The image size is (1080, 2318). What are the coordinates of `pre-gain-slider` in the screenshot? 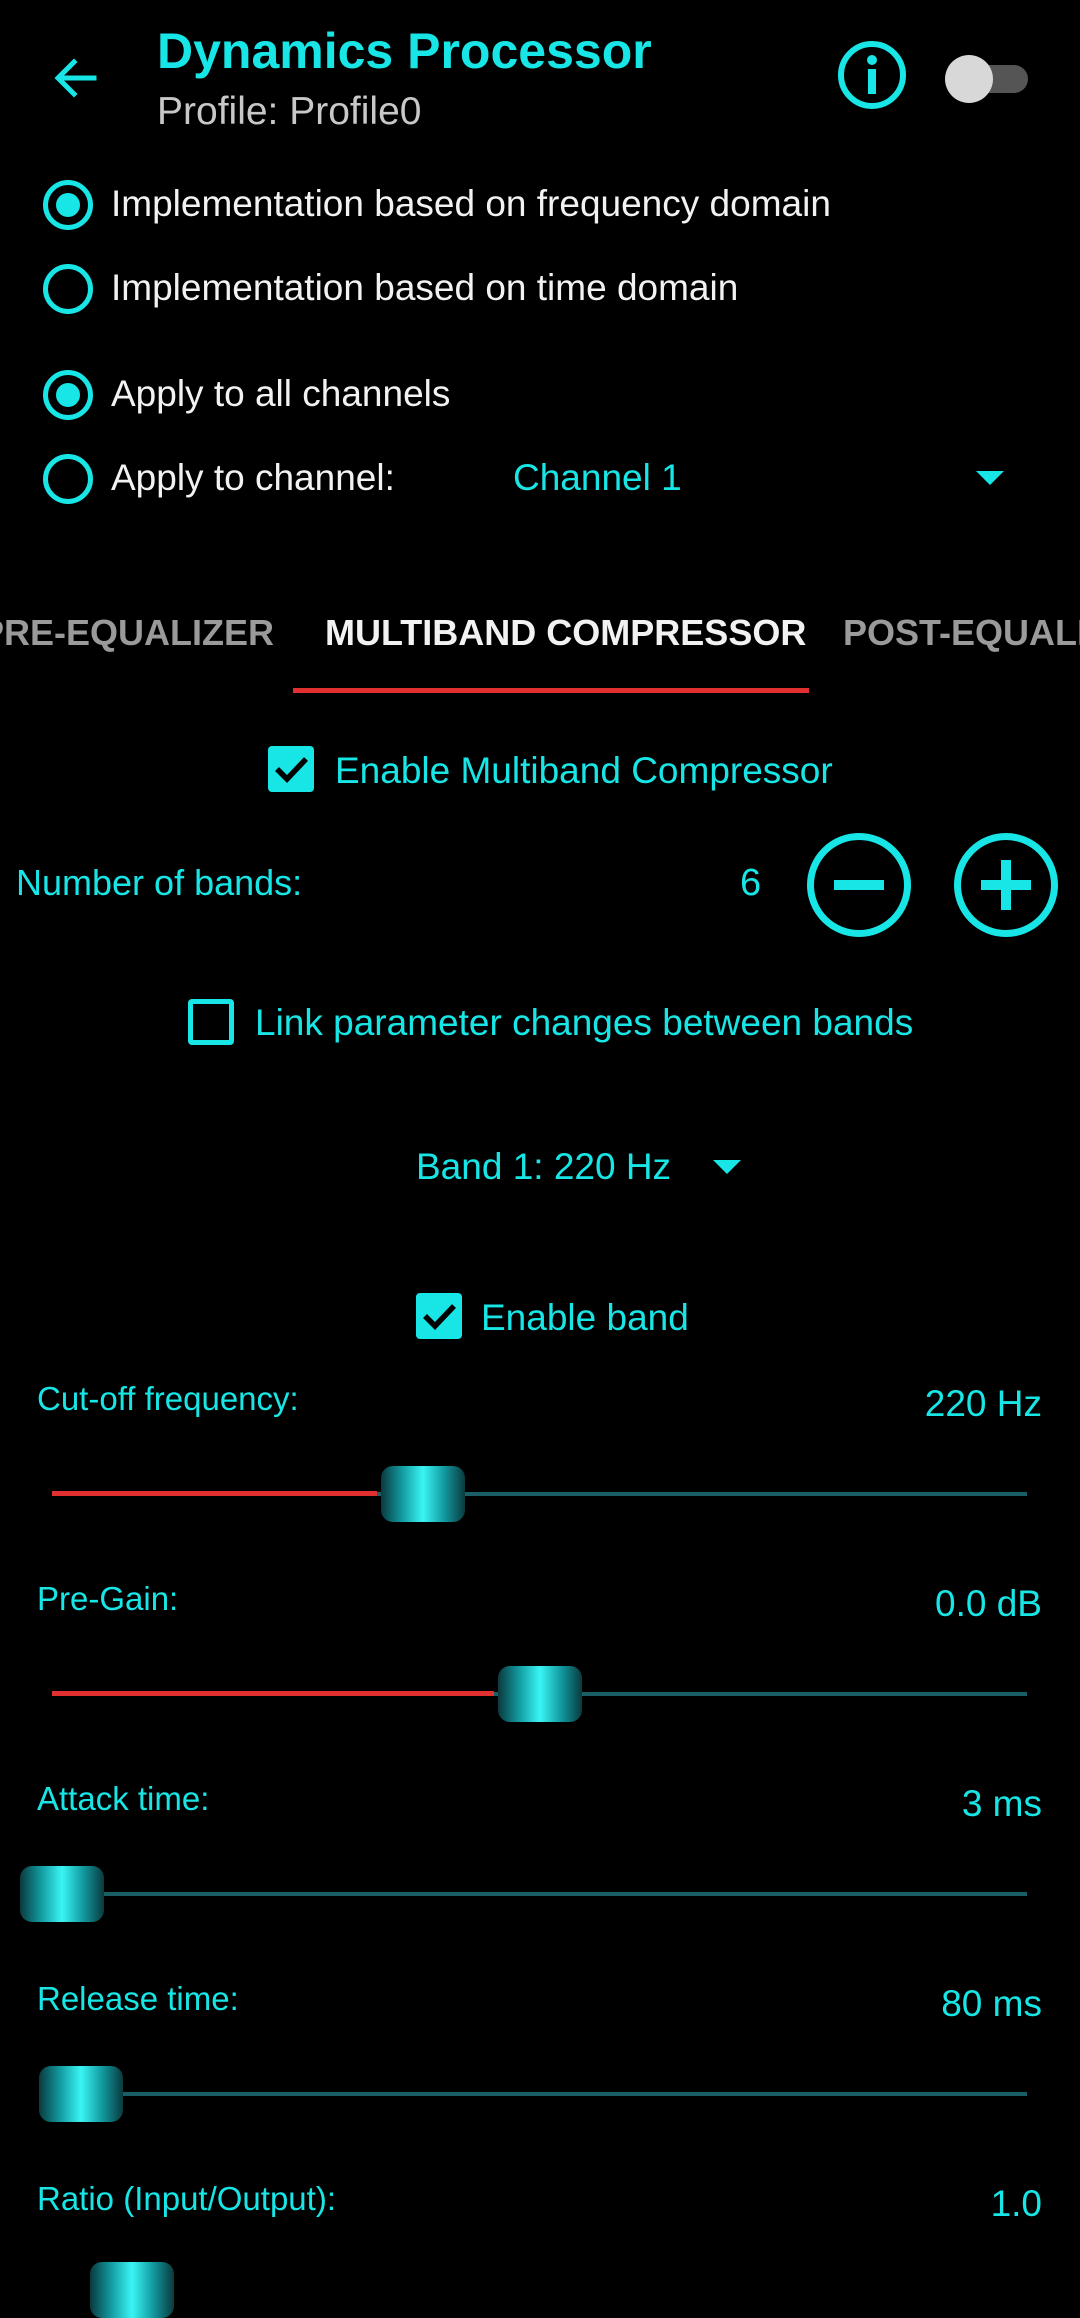 It's located at (539, 1694).